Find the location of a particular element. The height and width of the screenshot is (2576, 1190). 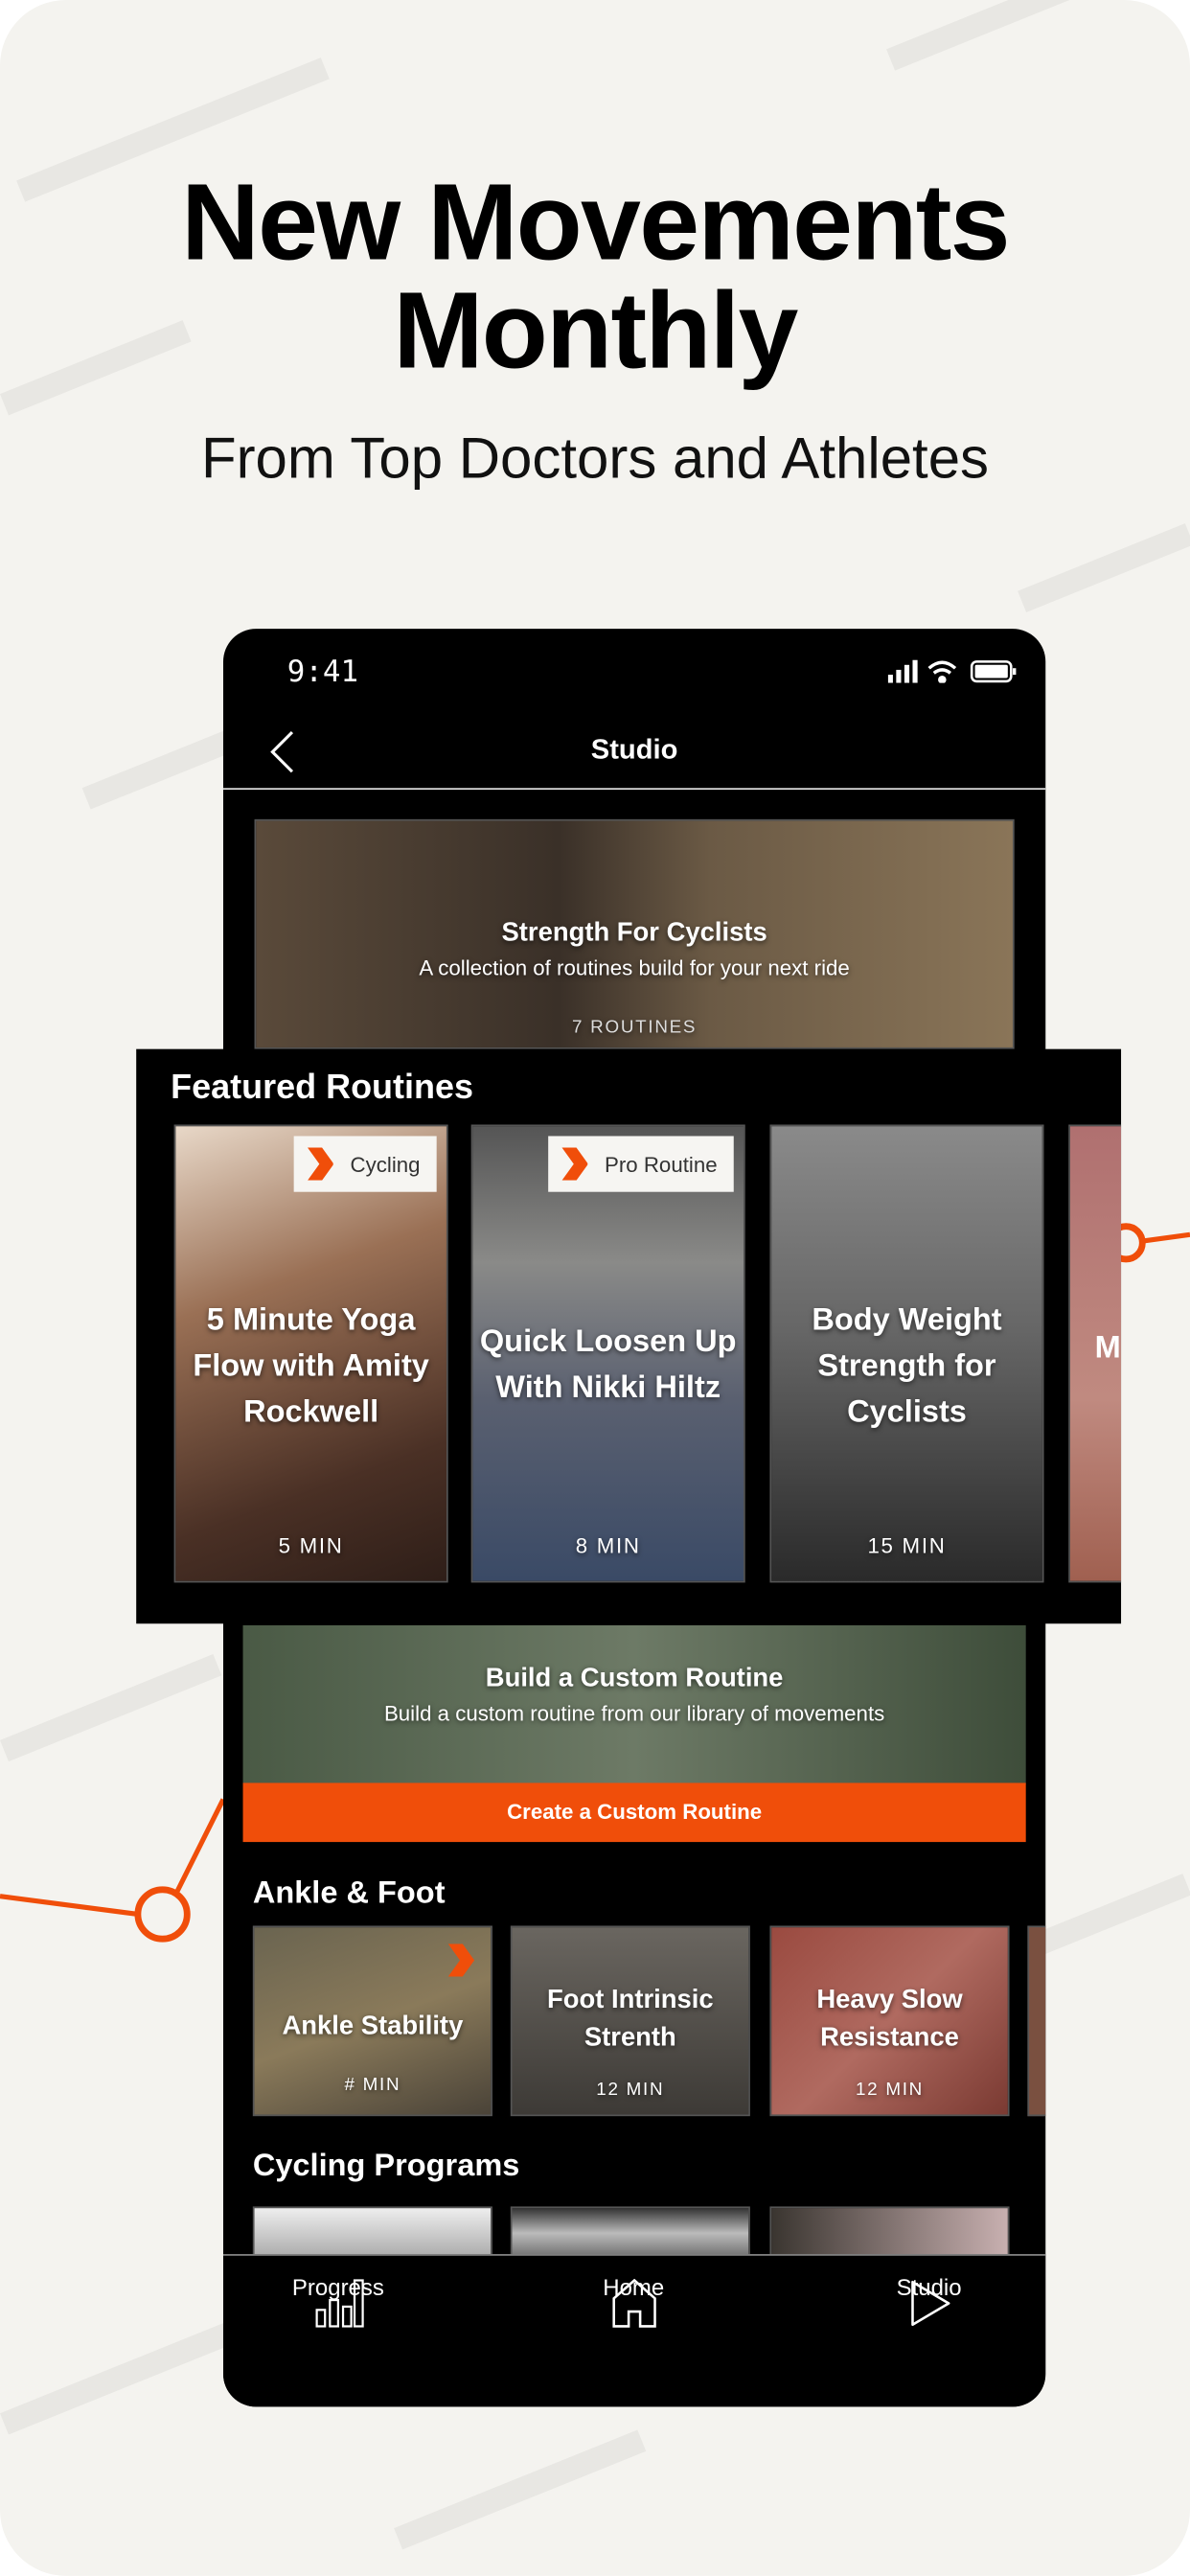

cycling-section-title: Cycling Programs is located at coordinates (386, 2166).